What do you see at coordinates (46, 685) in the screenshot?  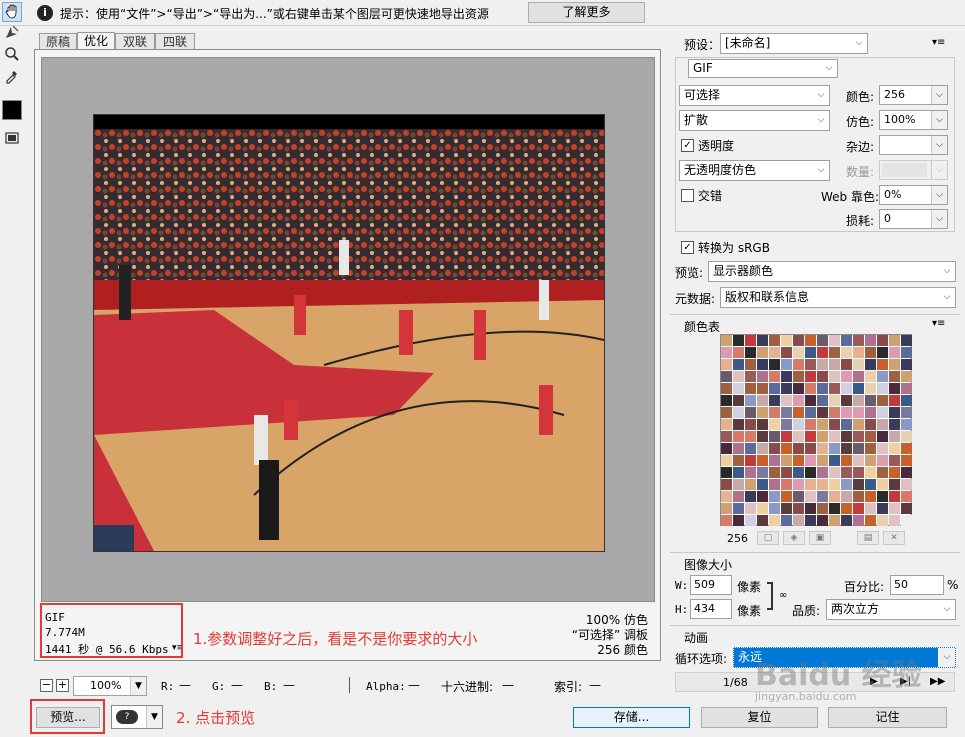 I see `zoom-out-button: −` at bounding box center [46, 685].